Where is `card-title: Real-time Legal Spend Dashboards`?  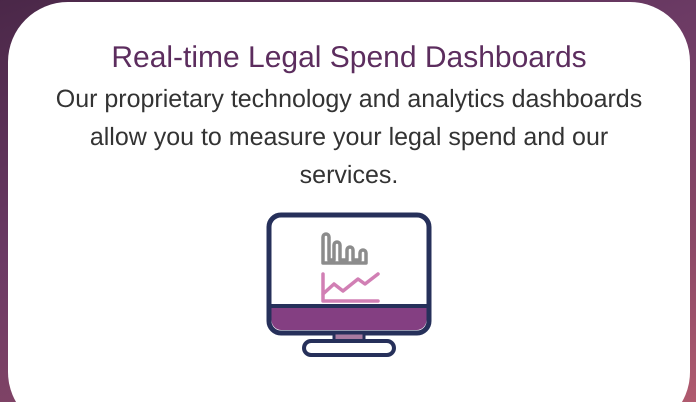
card-title: Real-time Legal Spend Dashboards is located at coordinates (349, 58).